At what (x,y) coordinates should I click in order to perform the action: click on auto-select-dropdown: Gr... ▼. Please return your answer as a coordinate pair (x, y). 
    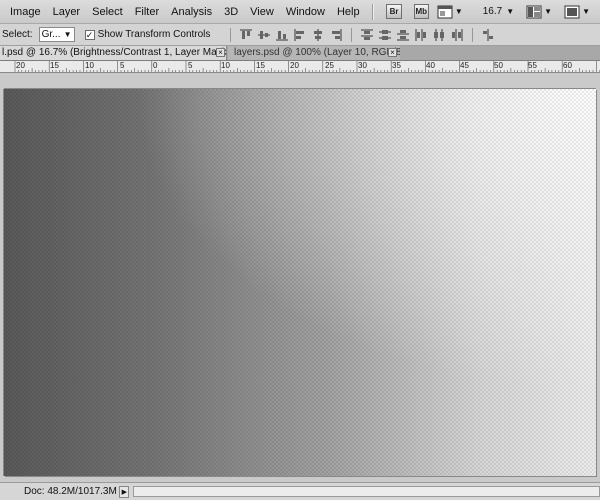
    Looking at the image, I should click on (56, 34).